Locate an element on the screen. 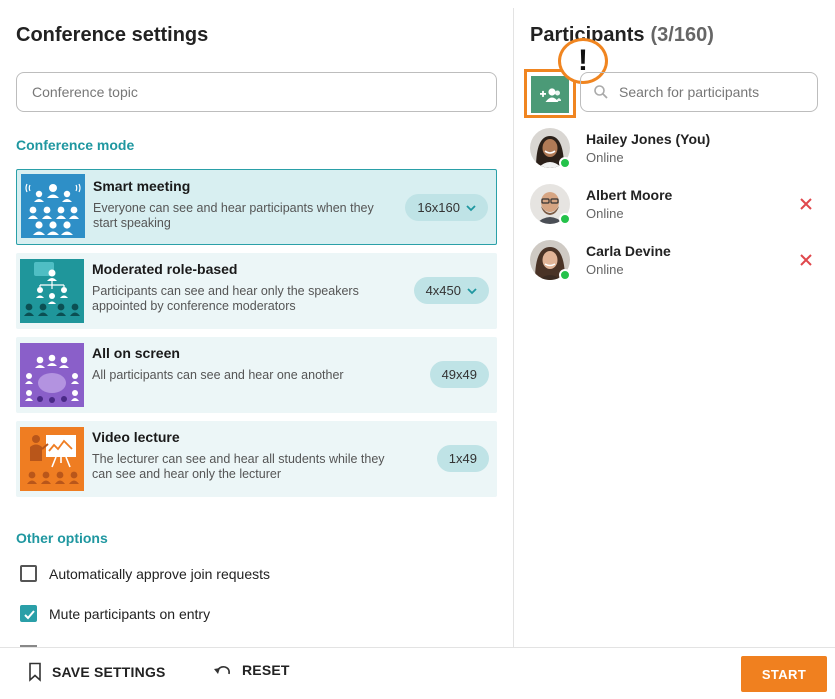 This screenshot has height=699, width=835. mode-title: Video lecture is located at coordinates (136, 437).